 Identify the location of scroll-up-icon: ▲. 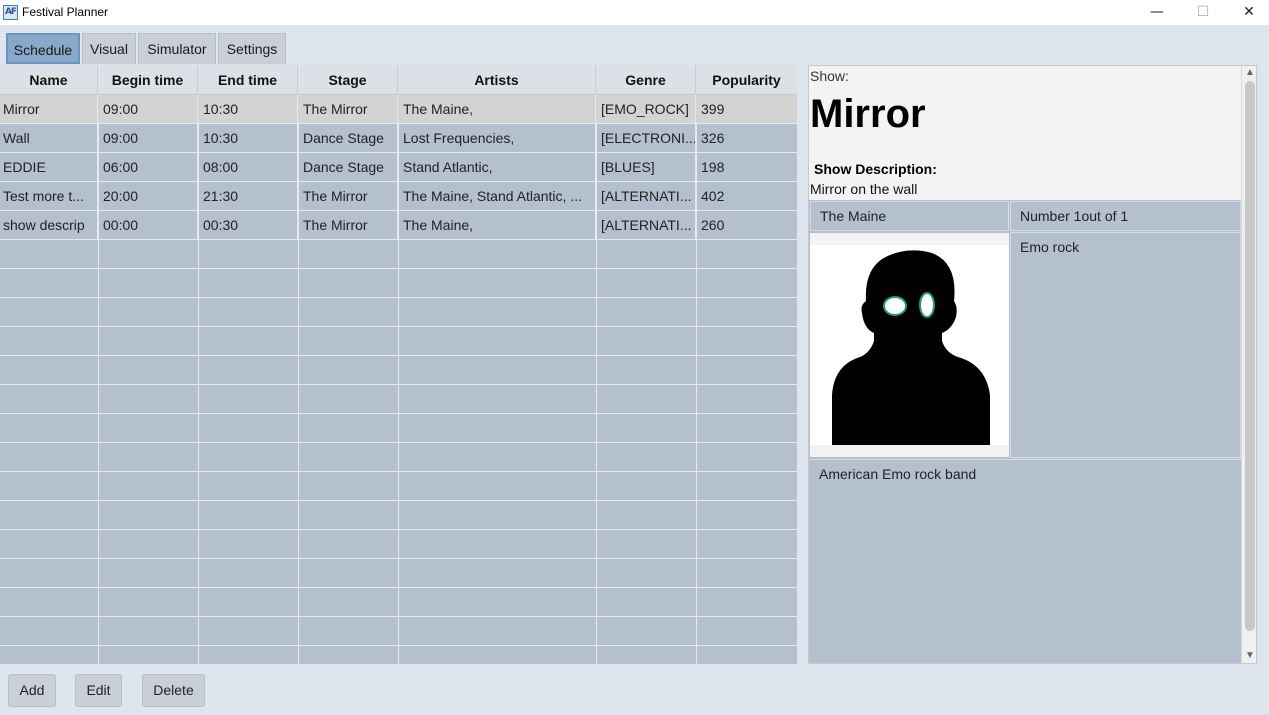
(1249, 73).